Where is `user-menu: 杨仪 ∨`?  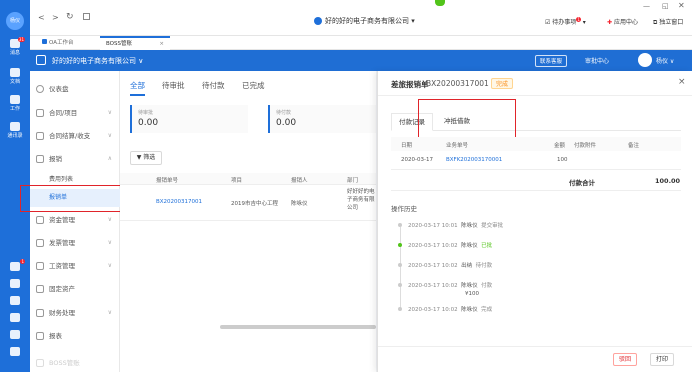
user-menu: 杨仪 ∨ is located at coordinates (665, 60).